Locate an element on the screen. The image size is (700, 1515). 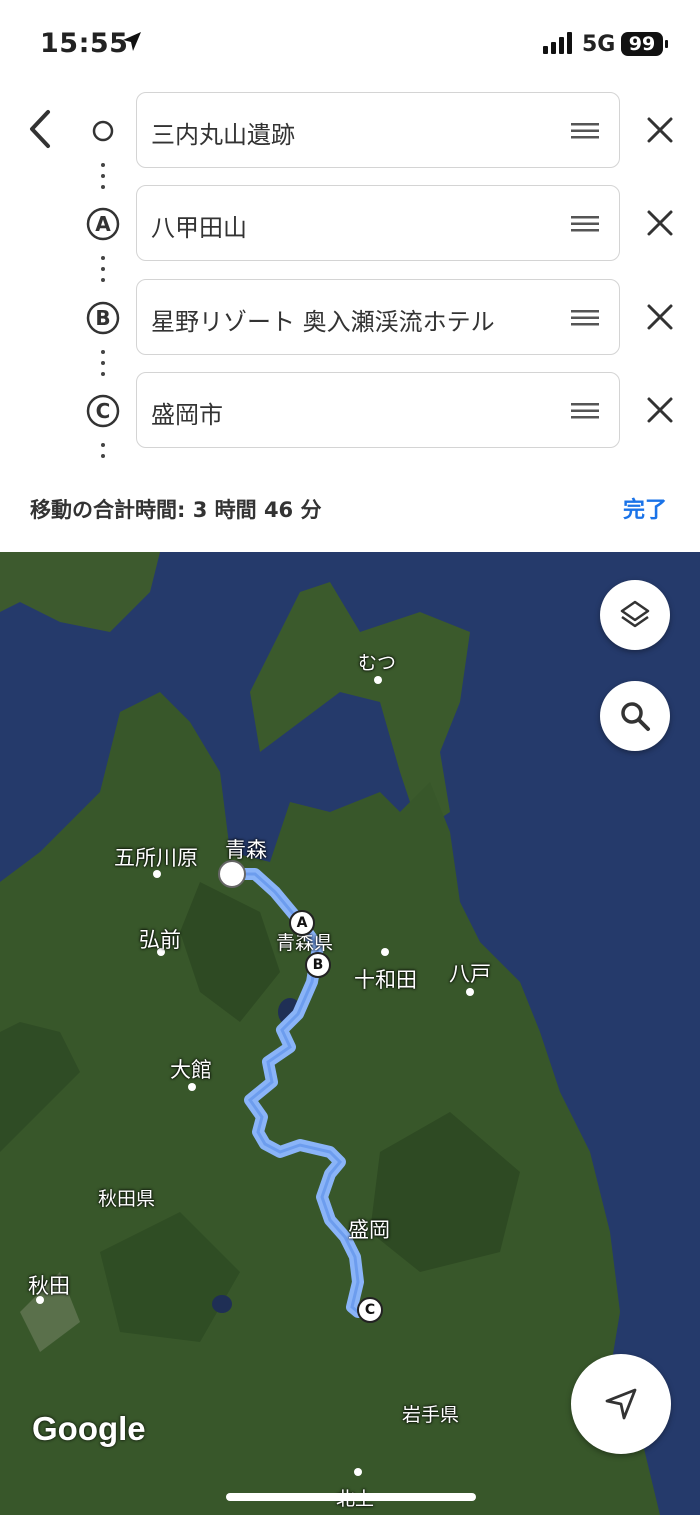
stop-b-input: 星野リゾート 奥入瀬渓流ホテル is located at coordinates (378, 317).